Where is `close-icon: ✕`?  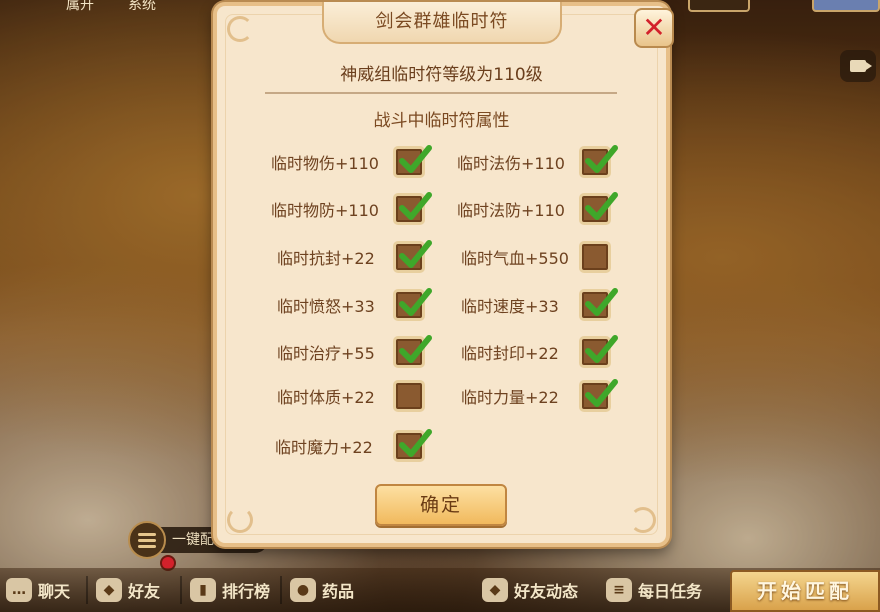 close-icon: ✕ is located at coordinates (654, 27).